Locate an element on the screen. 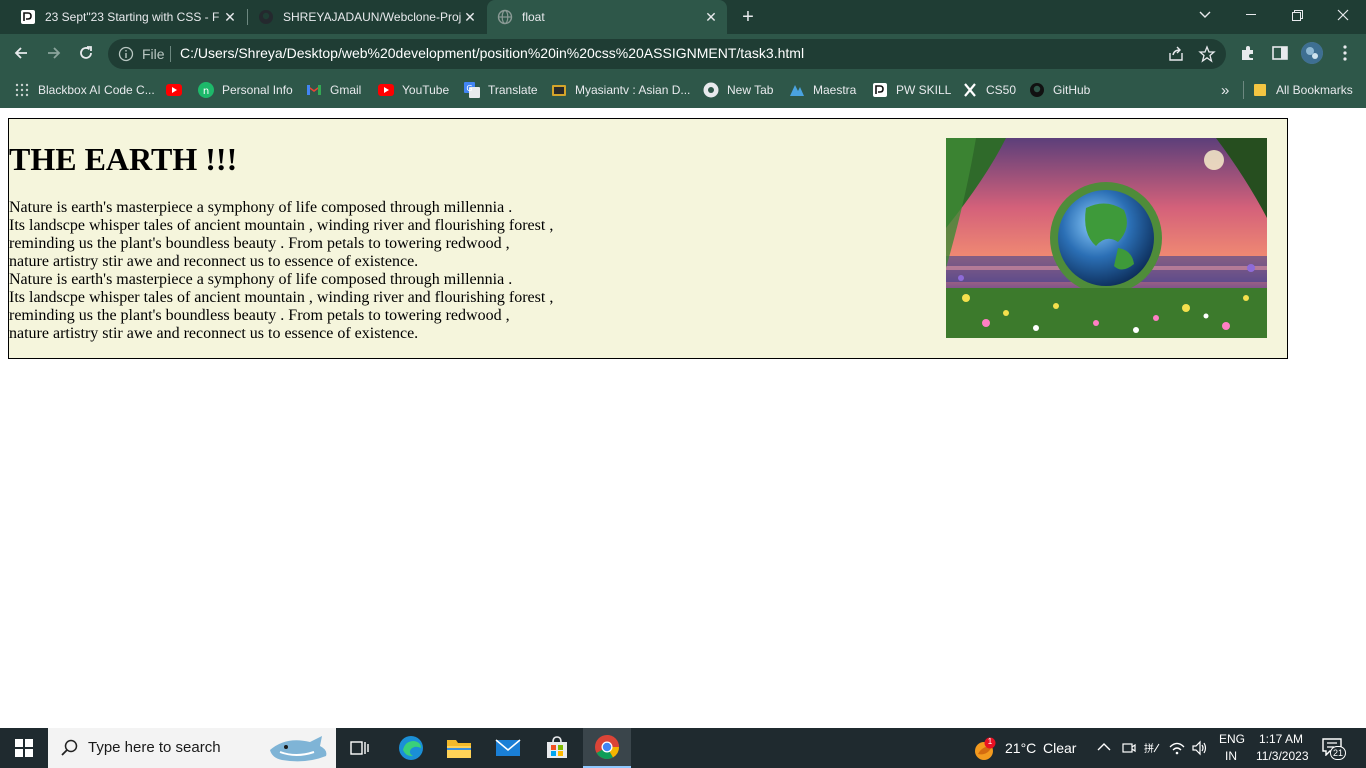 This screenshot has height=768, width=1366. myasiantv-icon is located at coordinates (559, 90).